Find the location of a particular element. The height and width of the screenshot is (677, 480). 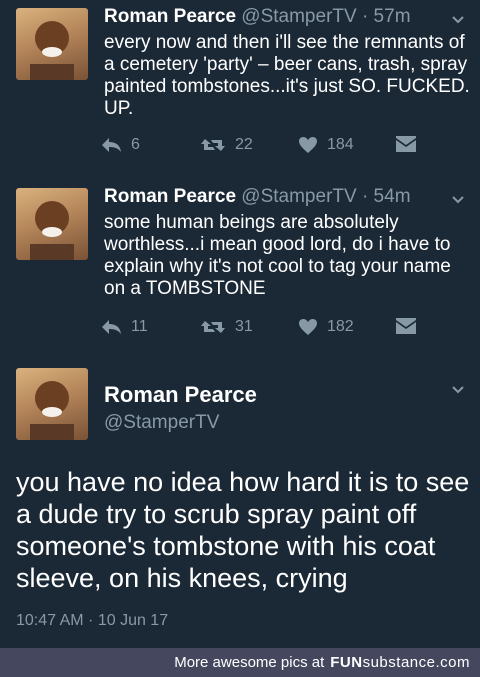

like-count: 184 is located at coordinates (340, 144).